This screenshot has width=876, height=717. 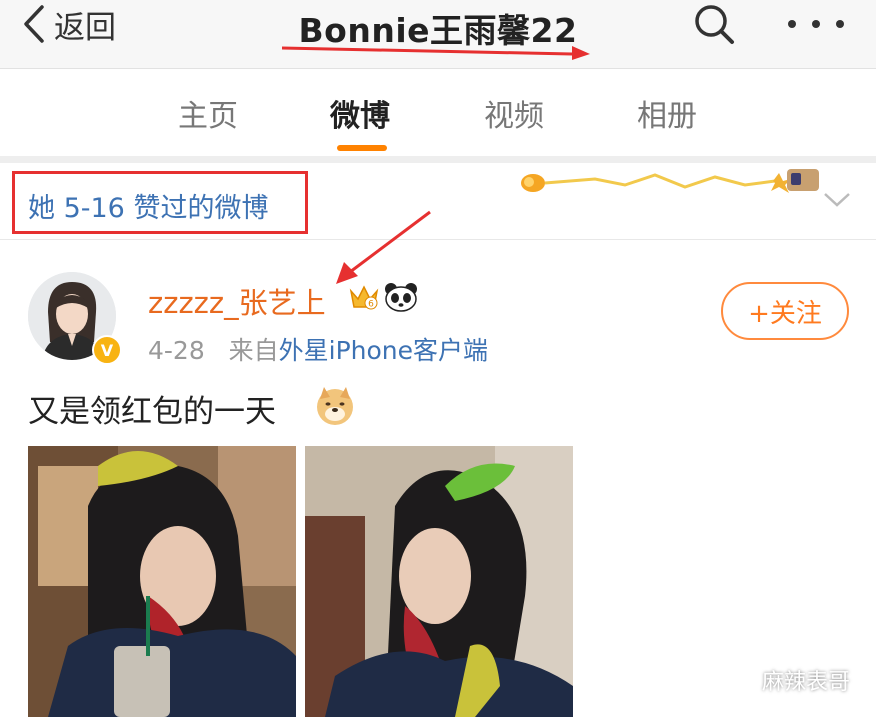 I want to click on tab-weibo: 微博, so click(x=360, y=113).